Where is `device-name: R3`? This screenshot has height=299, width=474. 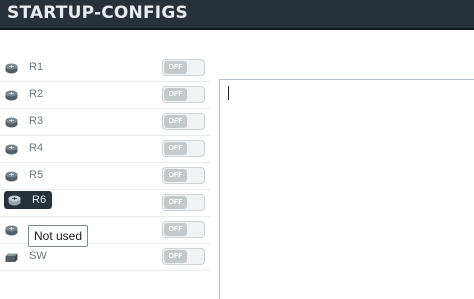 device-name: R3 is located at coordinates (36, 121).